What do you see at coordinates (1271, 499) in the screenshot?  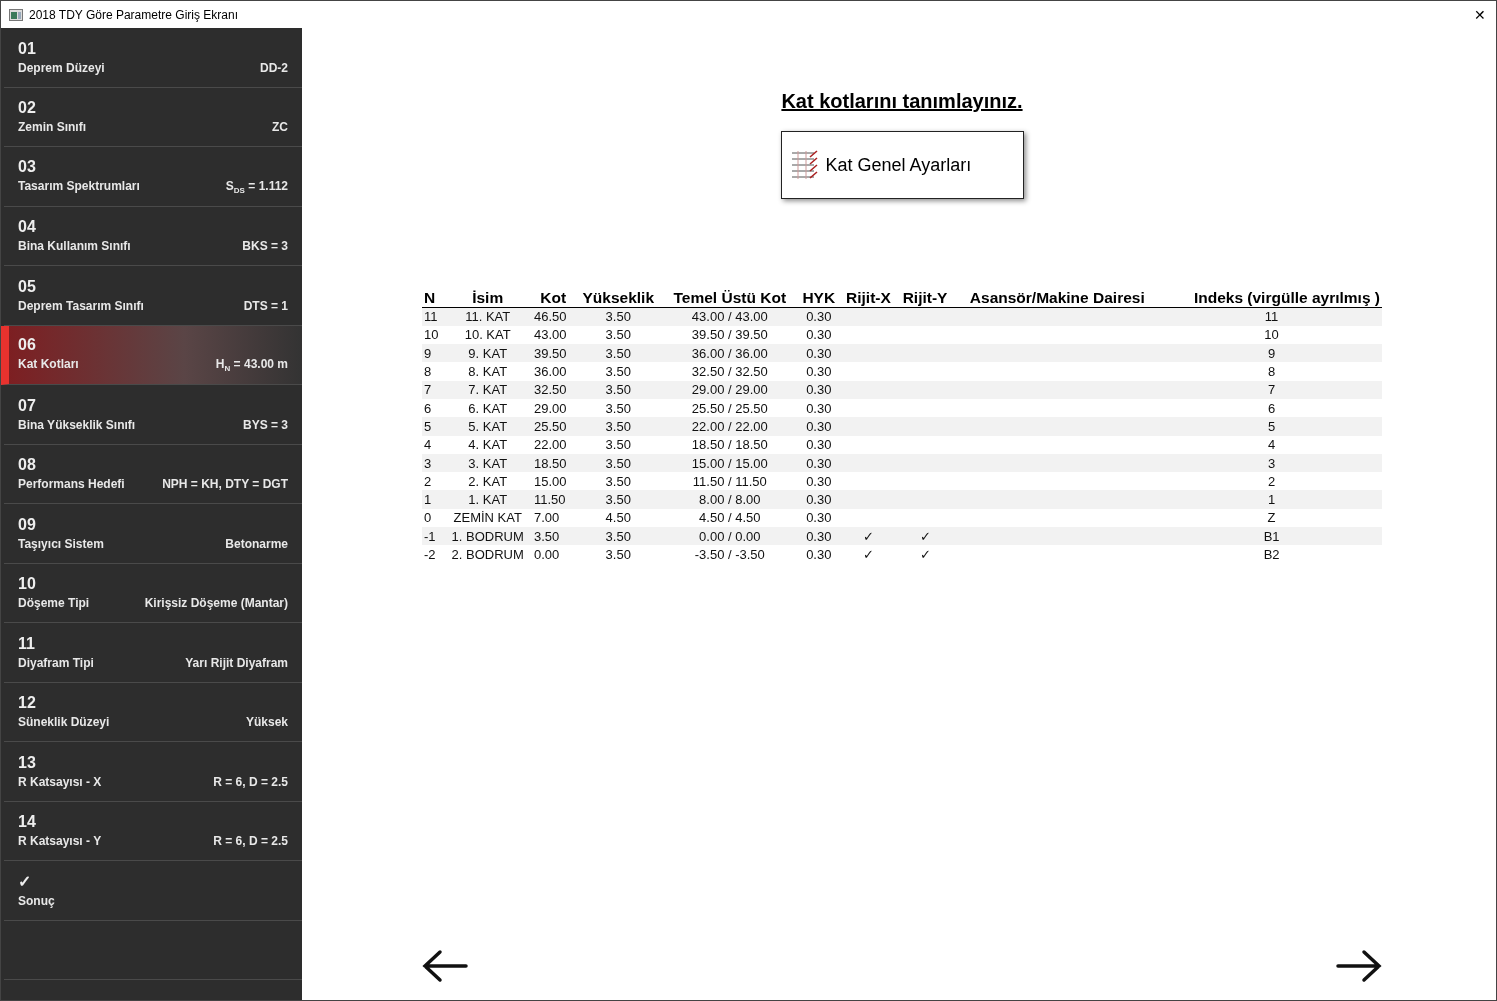 I see `table-cell: 1` at bounding box center [1271, 499].